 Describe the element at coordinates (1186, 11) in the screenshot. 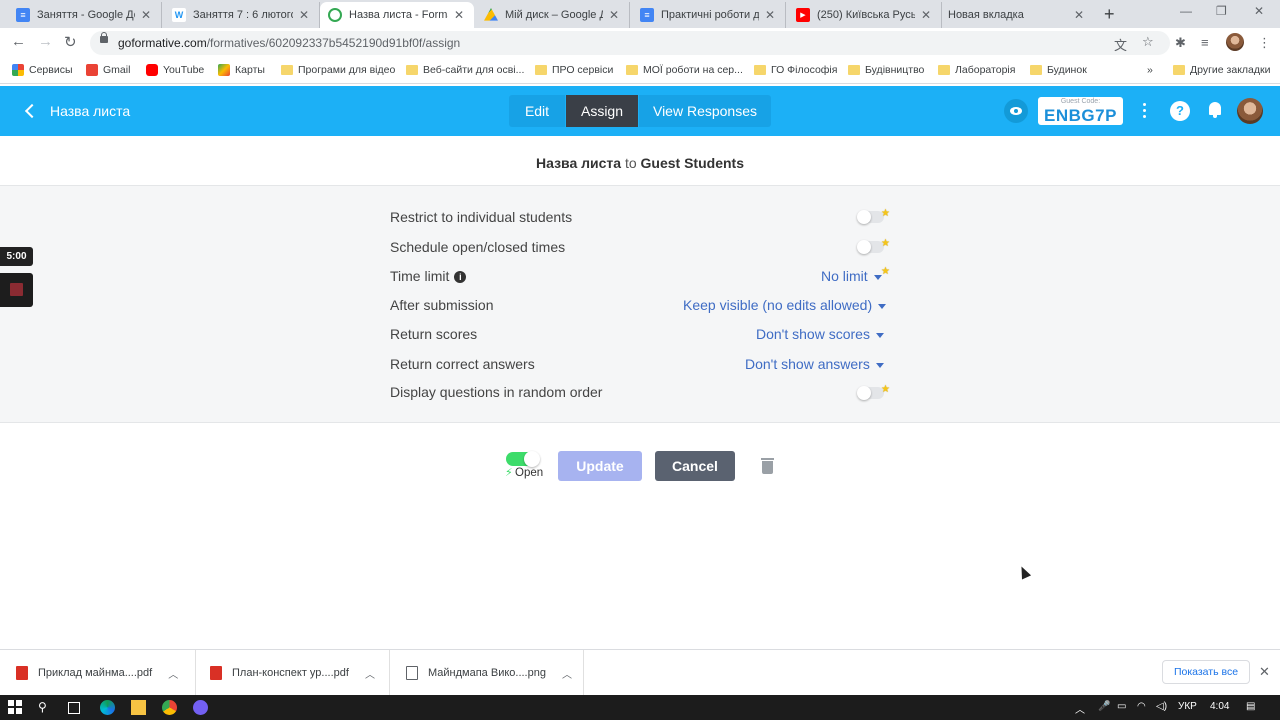

I see `minimize-button: —` at that location.